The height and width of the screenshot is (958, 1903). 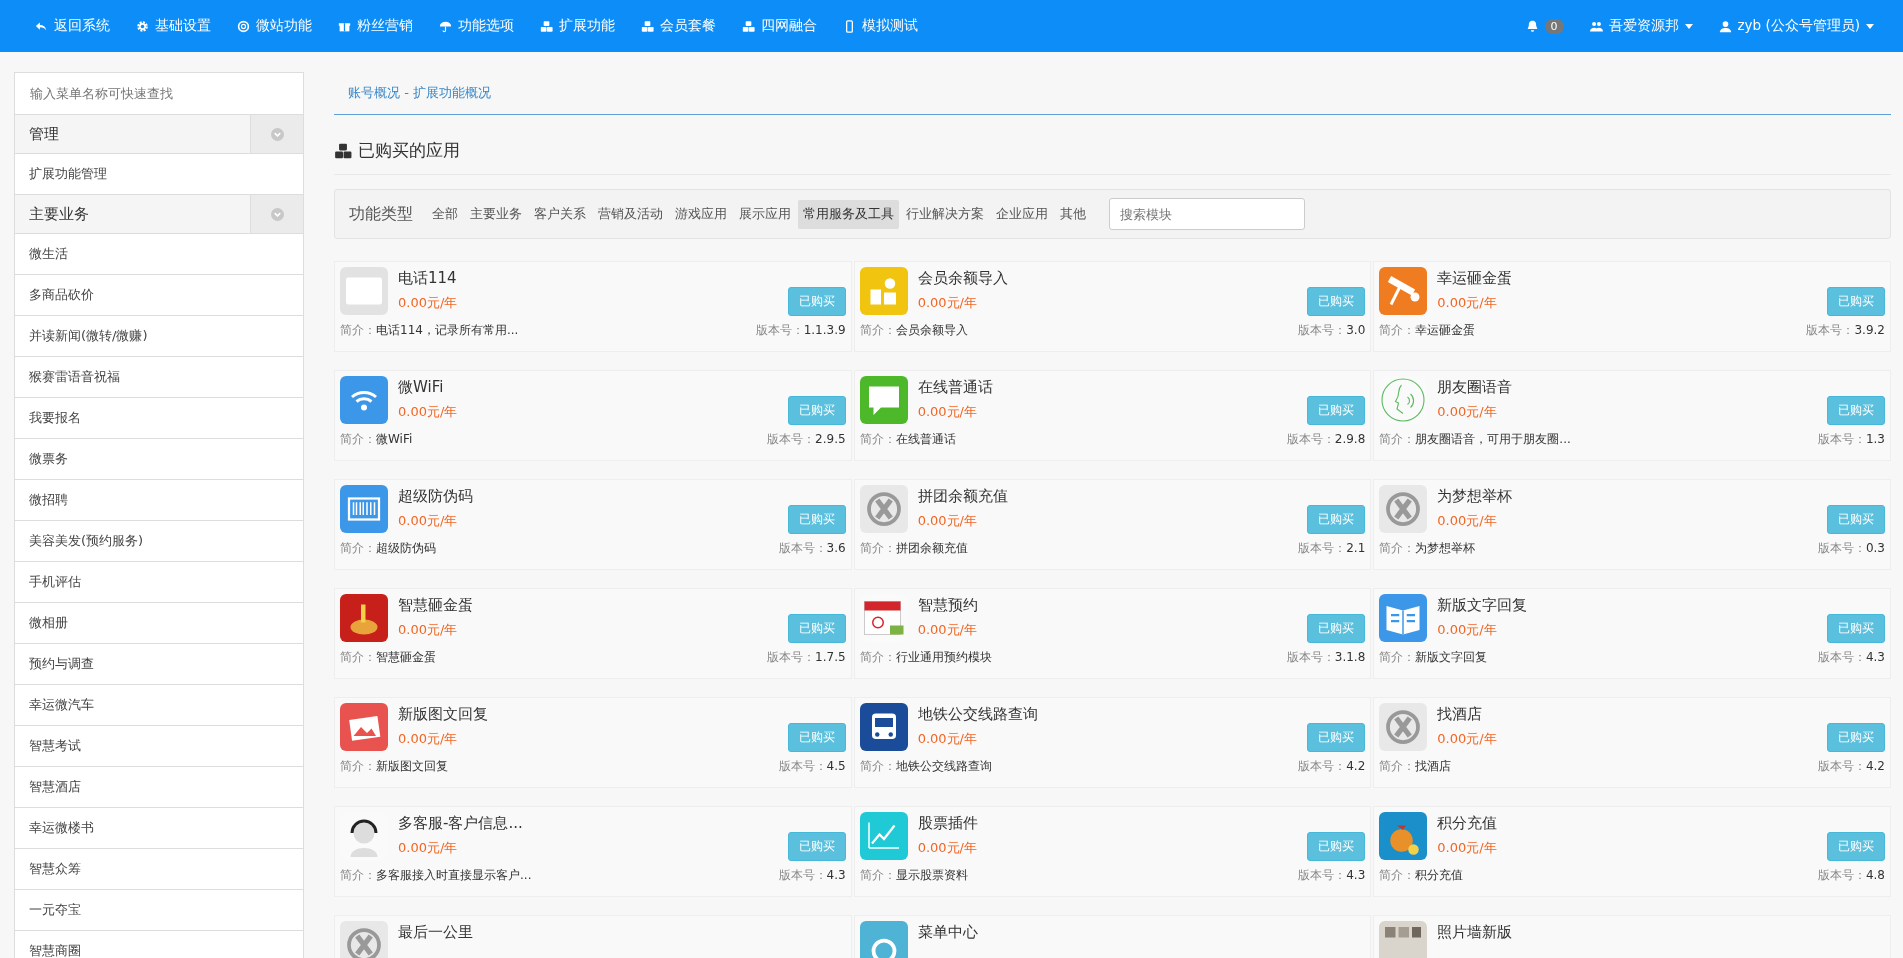 What do you see at coordinates (765, 214) in the screenshot?
I see `category-tab: 展示应用` at bounding box center [765, 214].